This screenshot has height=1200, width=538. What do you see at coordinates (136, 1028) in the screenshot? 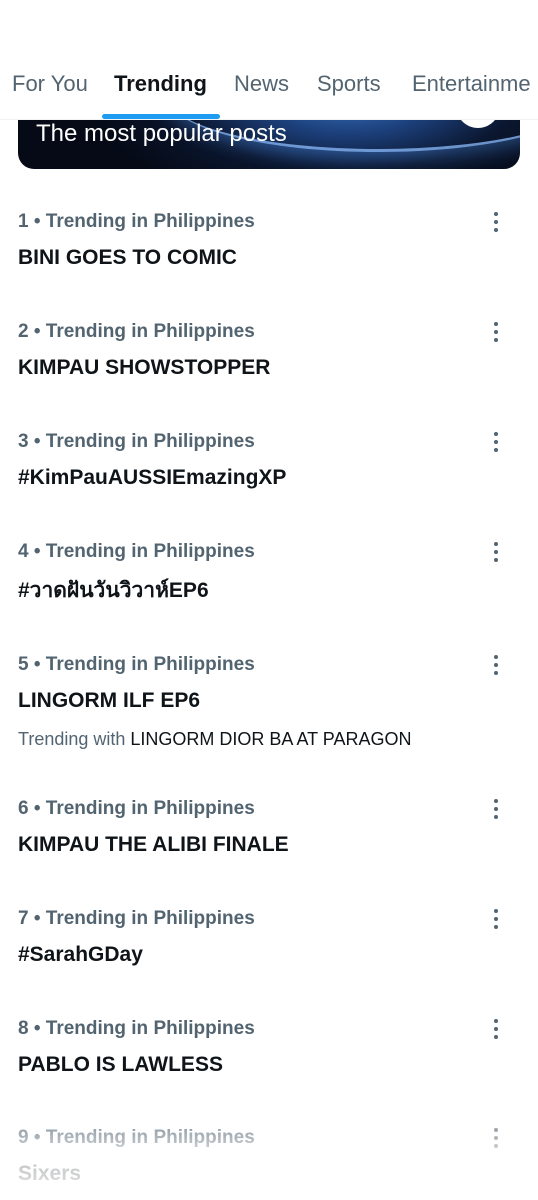
I see `trend-context: 8 • Trending in Philippines` at bounding box center [136, 1028].